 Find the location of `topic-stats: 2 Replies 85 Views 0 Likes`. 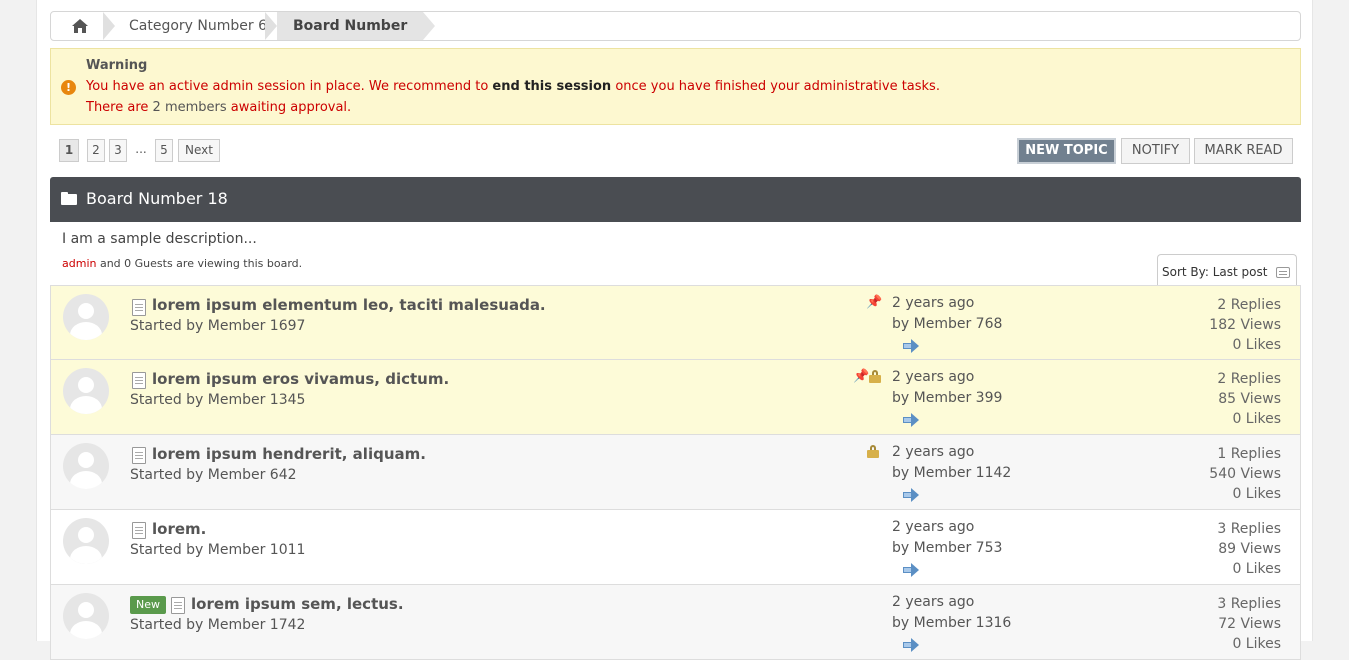

topic-stats: 2 Replies 85 Views 0 Likes is located at coordinates (1249, 399).